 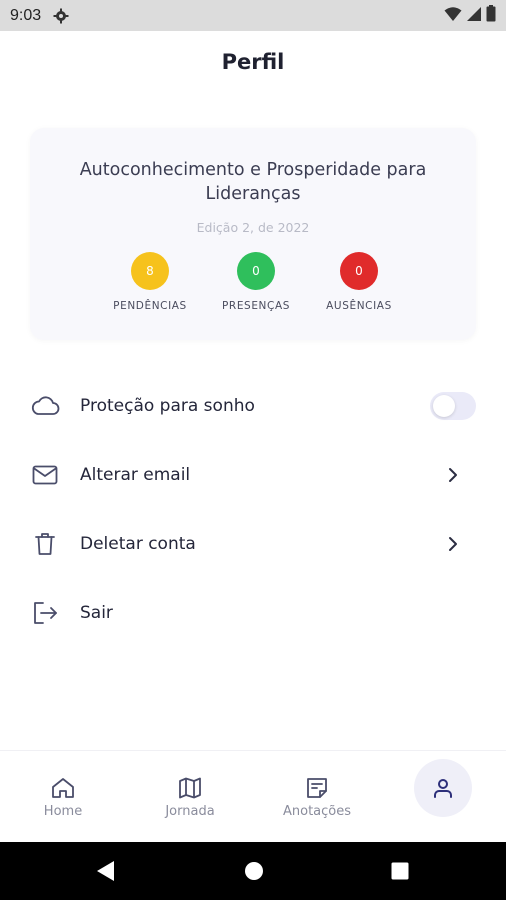 I want to click on menu-item-alterar-email: Alterar email, so click(x=253, y=475).